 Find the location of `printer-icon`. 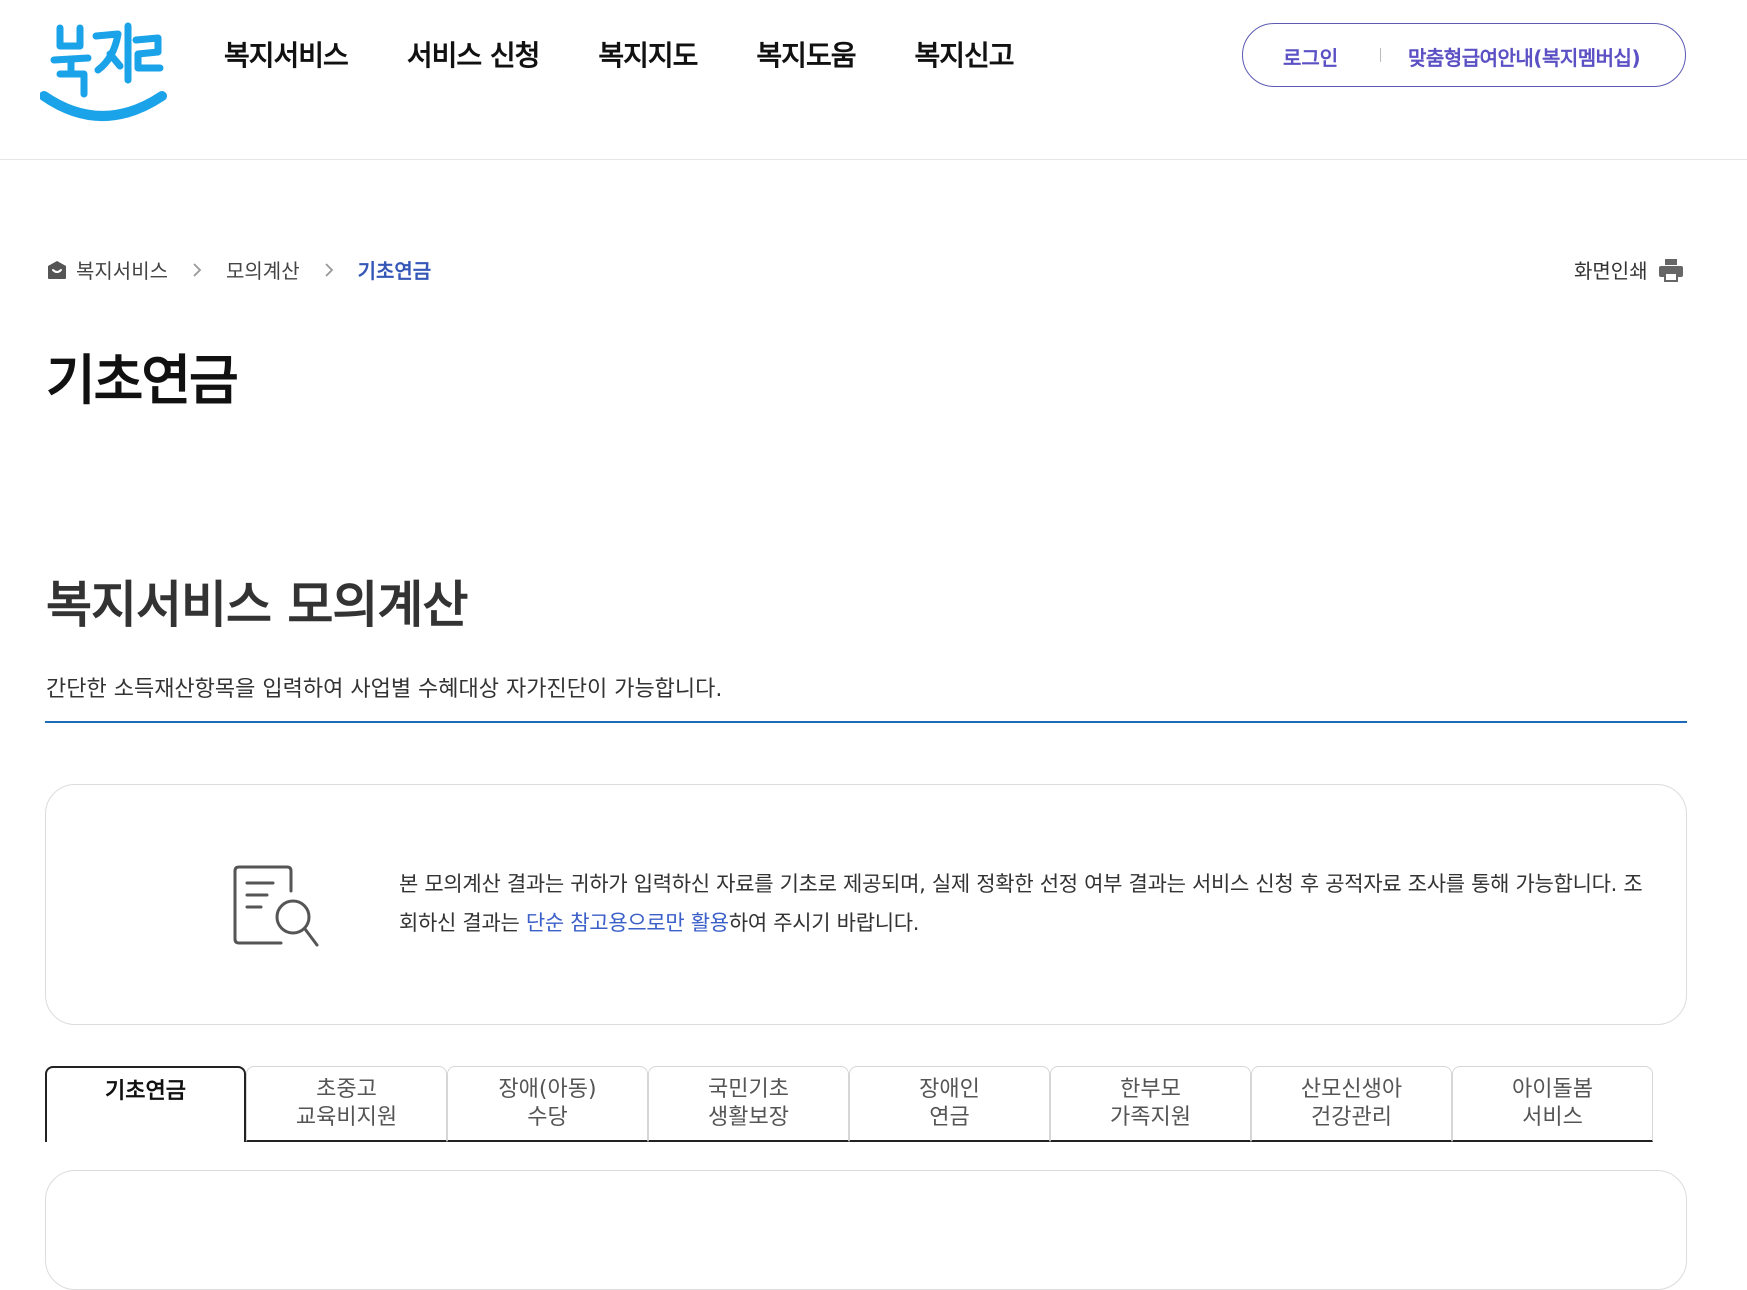

printer-icon is located at coordinates (1670, 270).